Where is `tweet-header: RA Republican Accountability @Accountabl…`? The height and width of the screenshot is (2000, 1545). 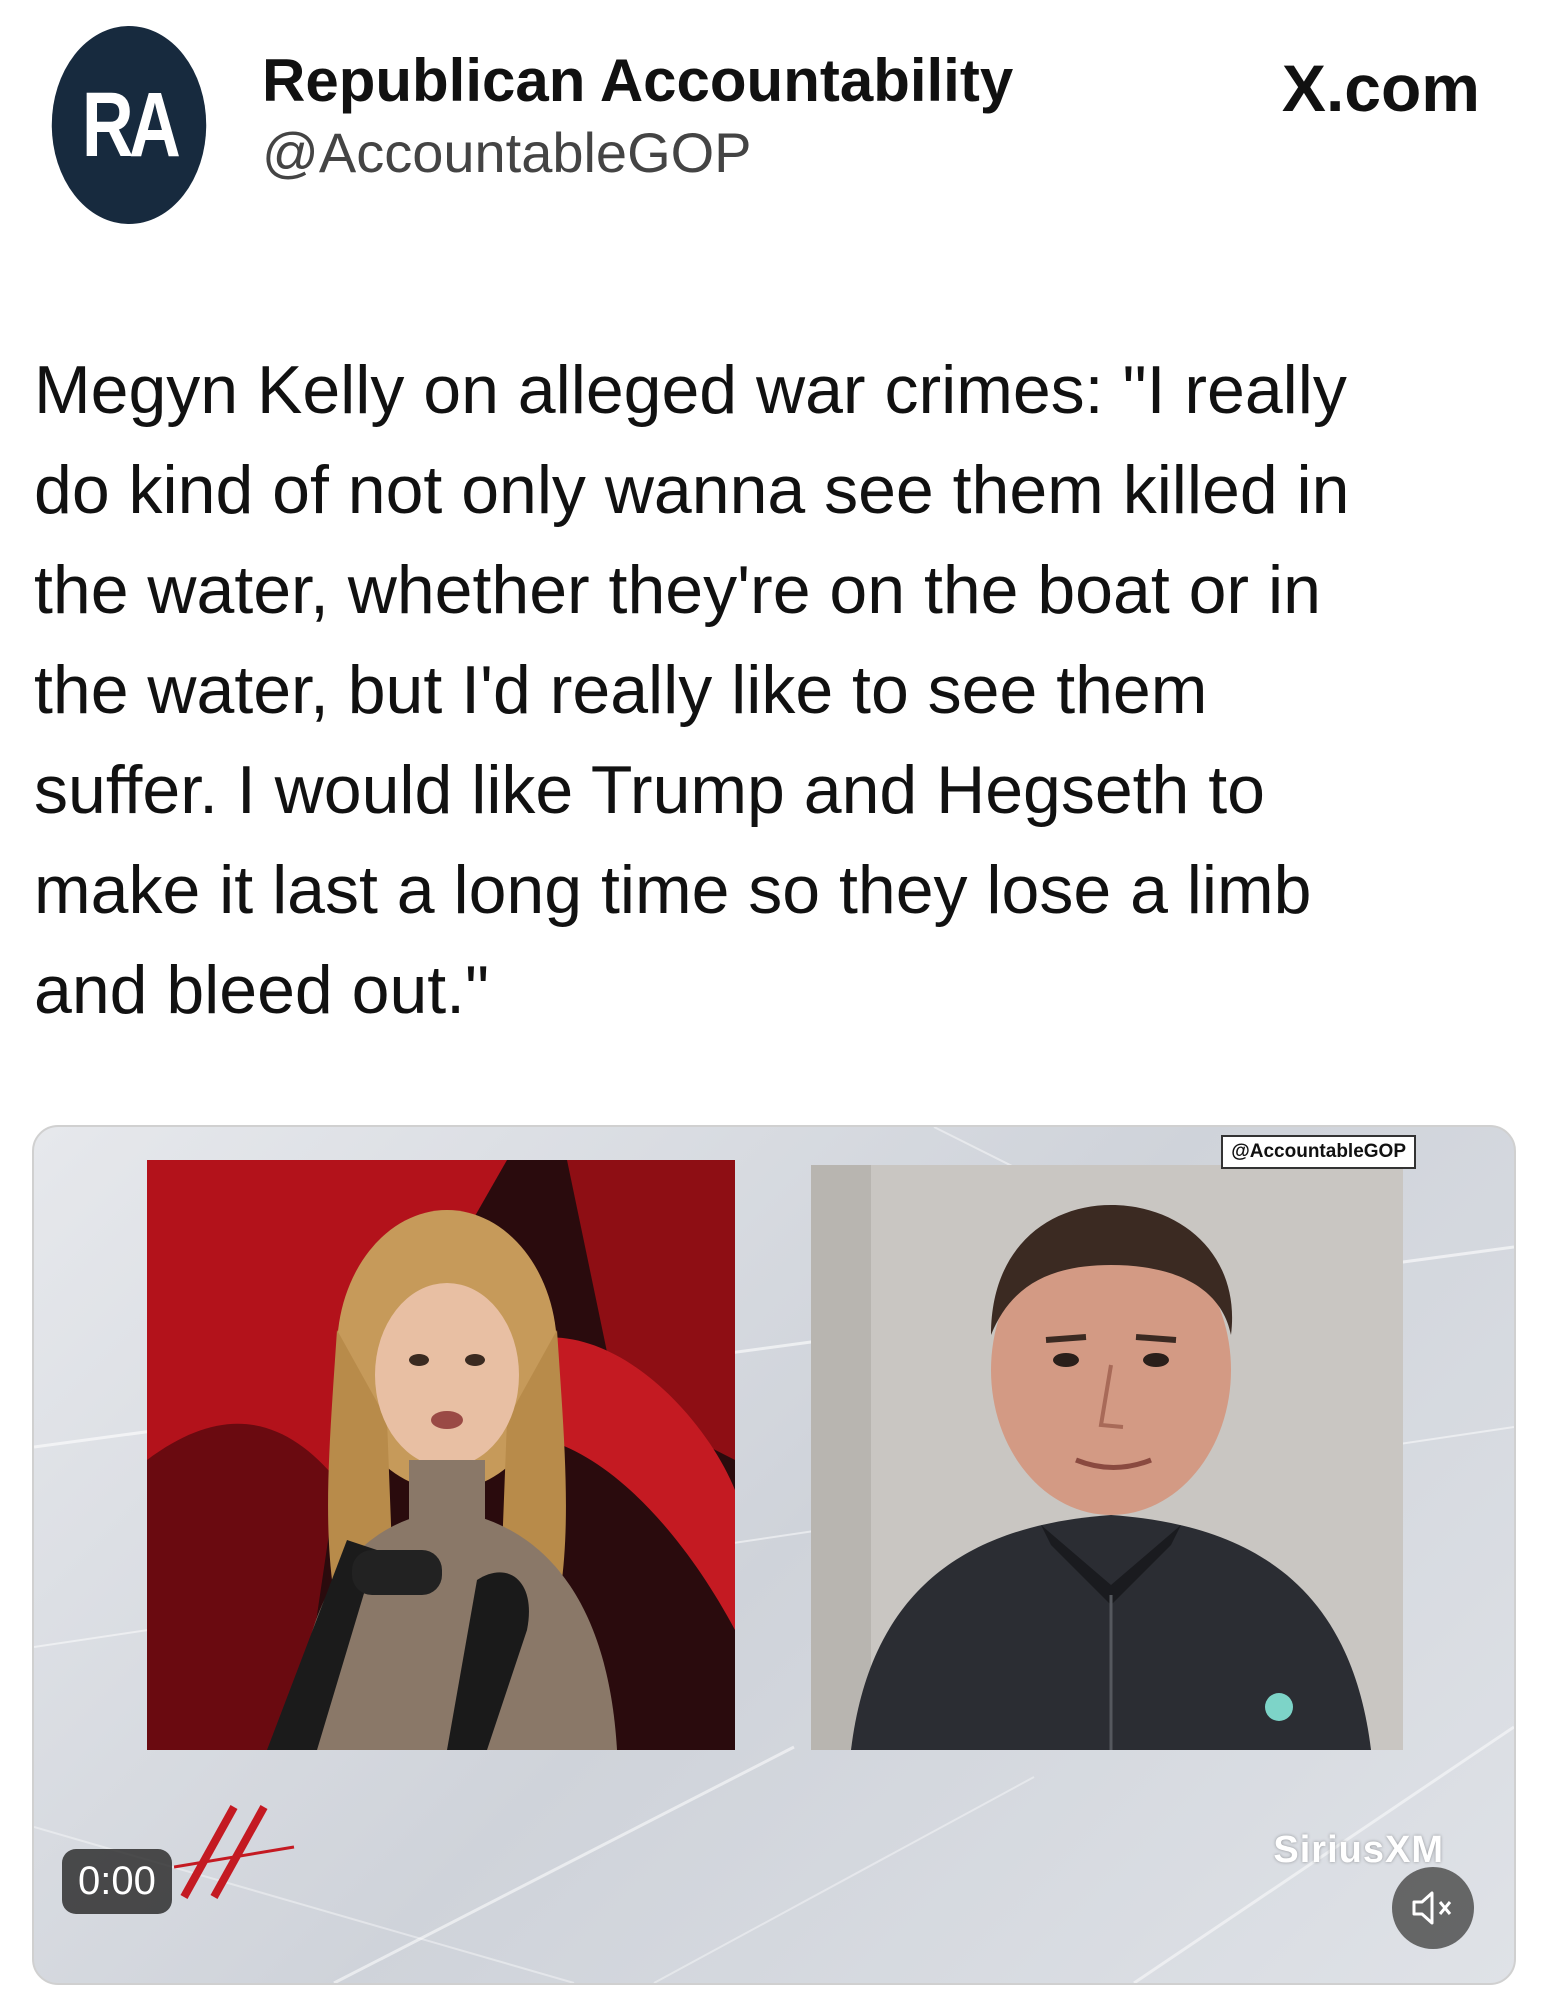 tweet-header: RA Republican Accountability @Accountabl… is located at coordinates (770, 125).